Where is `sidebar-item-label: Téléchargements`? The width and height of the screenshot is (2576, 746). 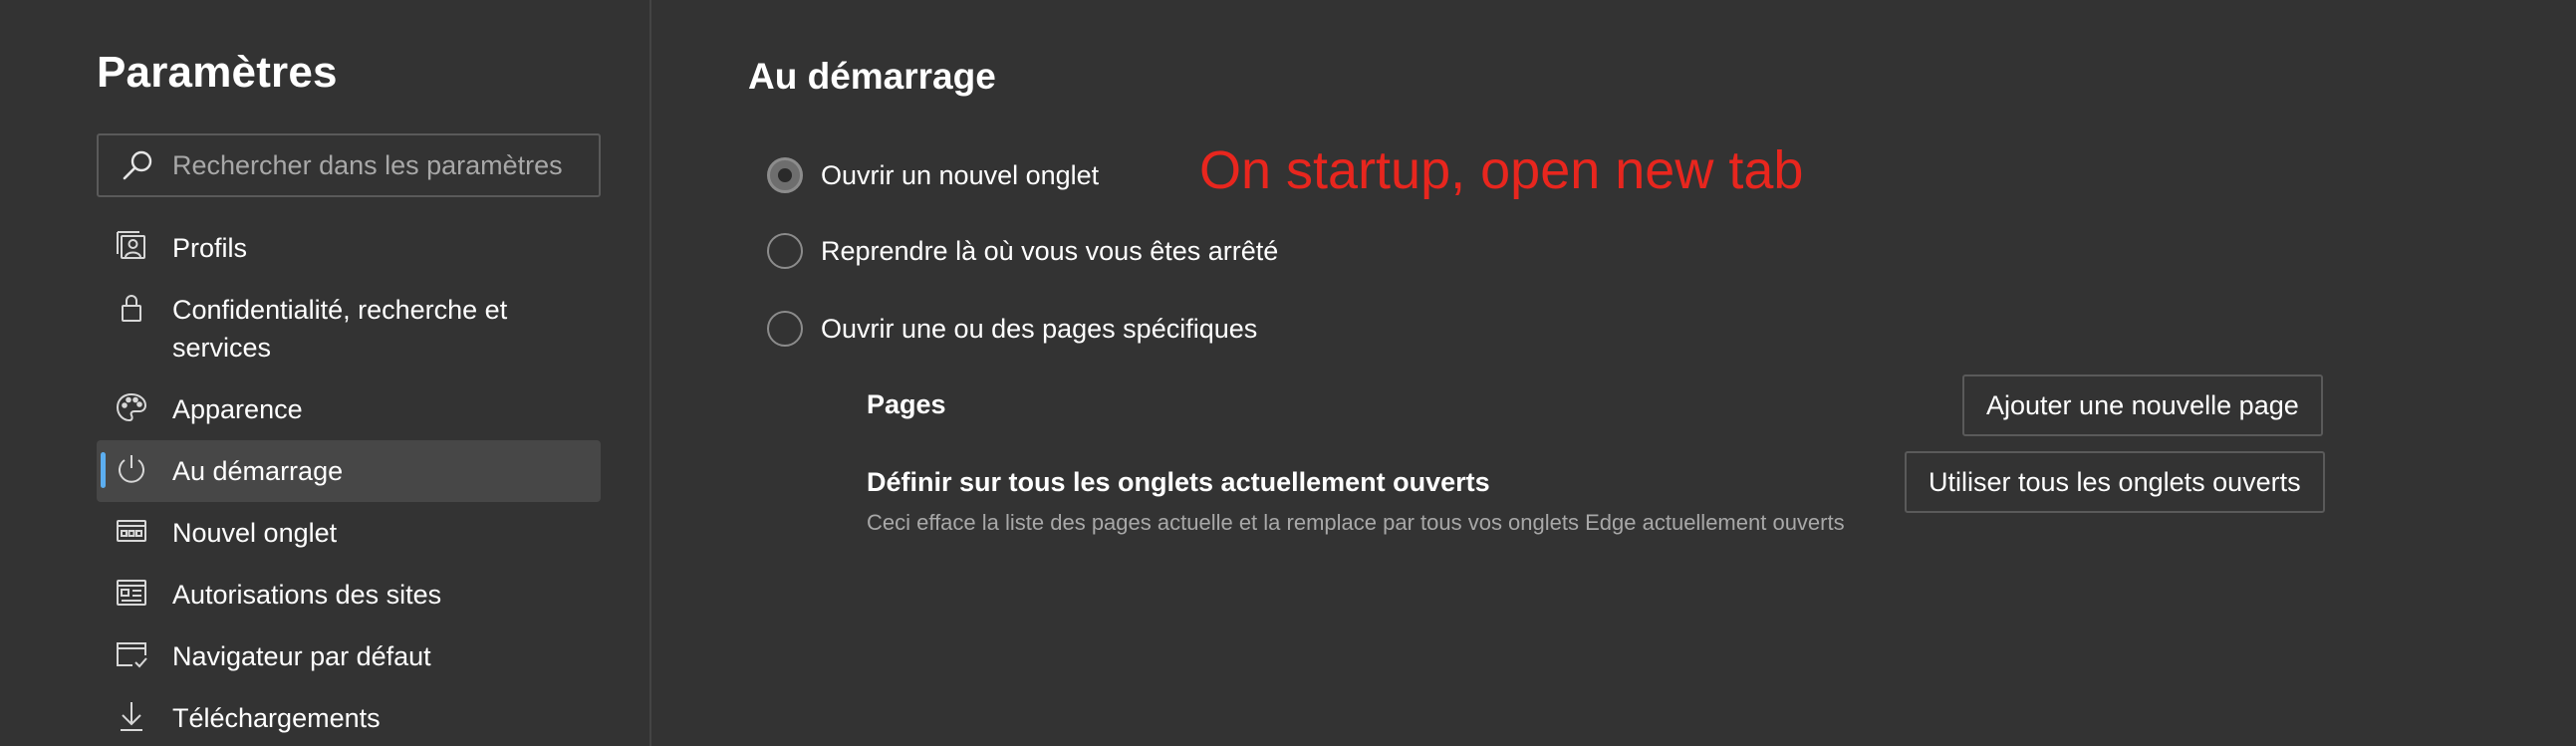
sidebar-item-label: Téléchargements is located at coordinates (276, 718).